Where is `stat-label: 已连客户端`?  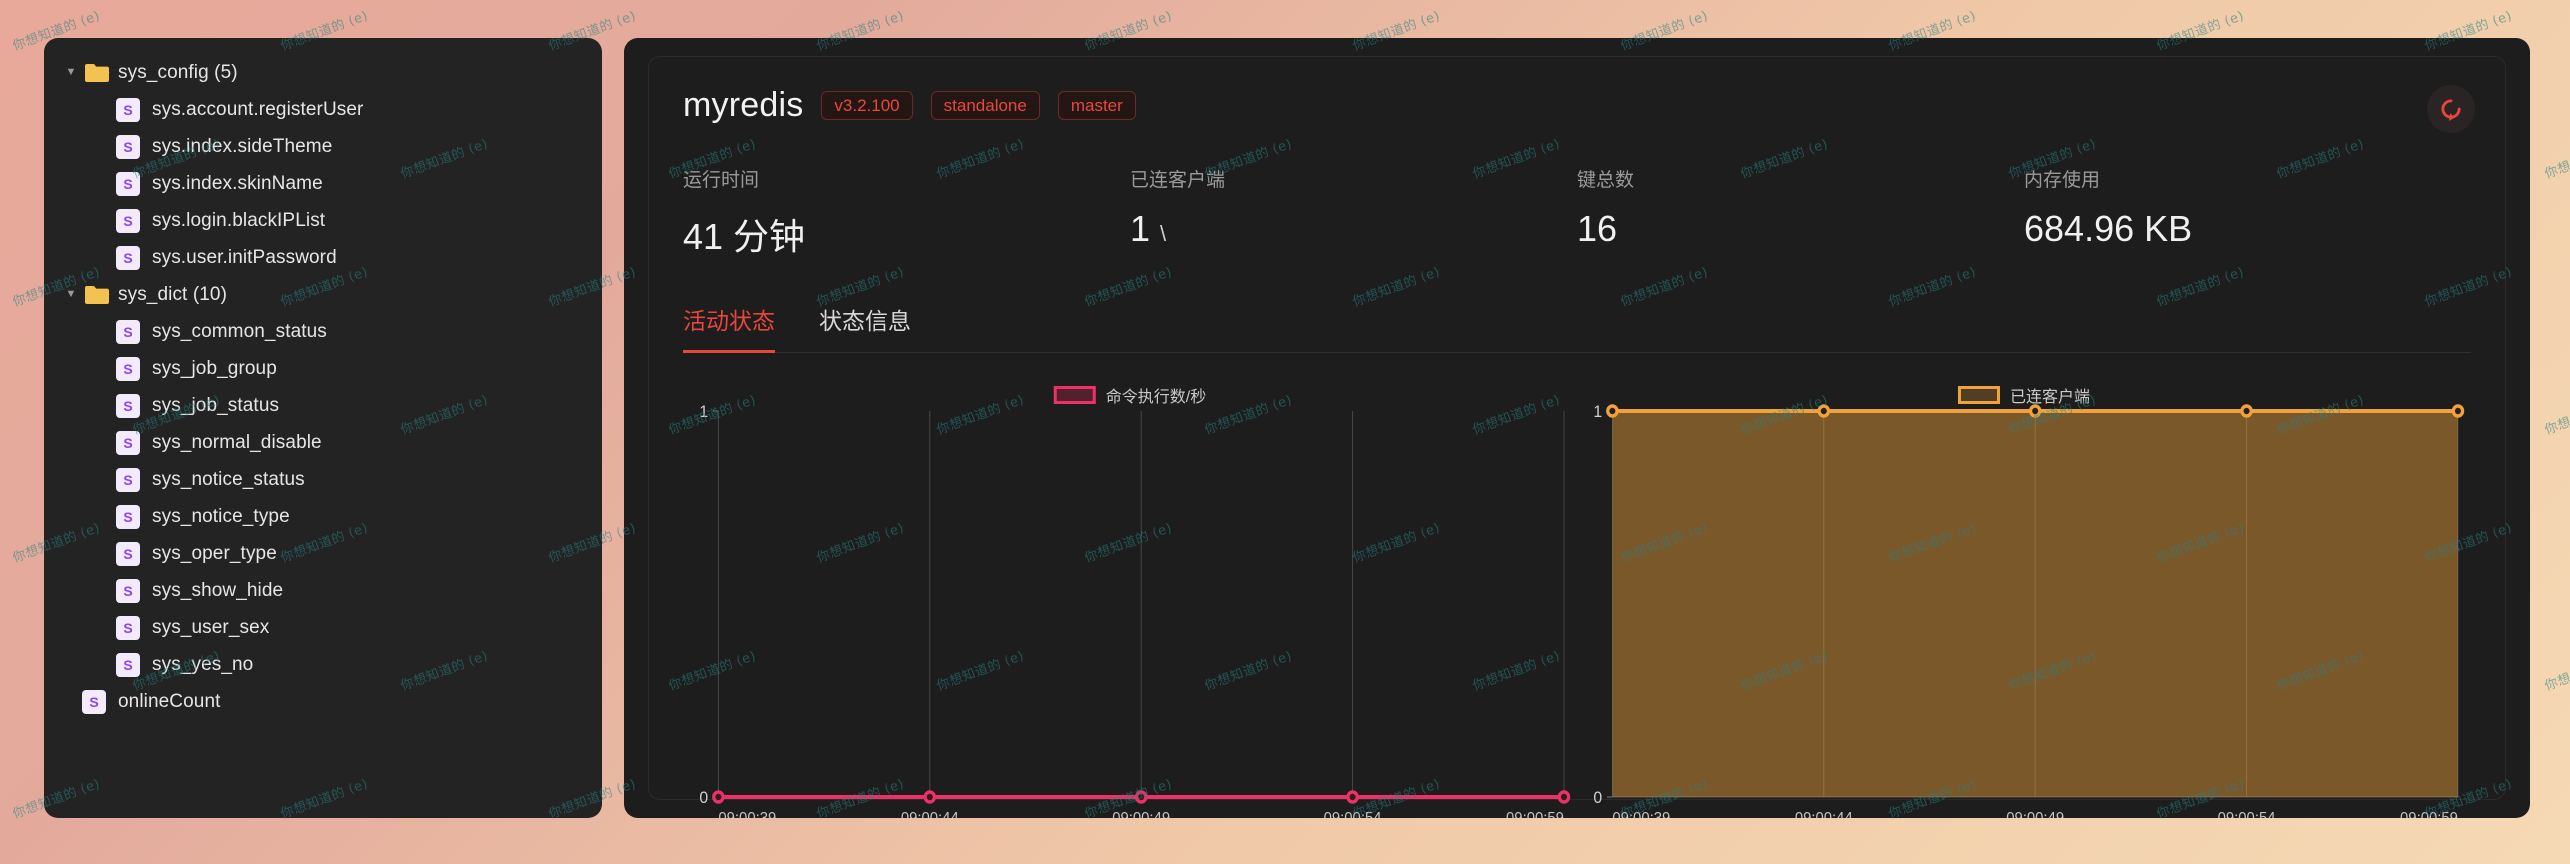
stat-label: 已连客户端 is located at coordinates (1178, 180).